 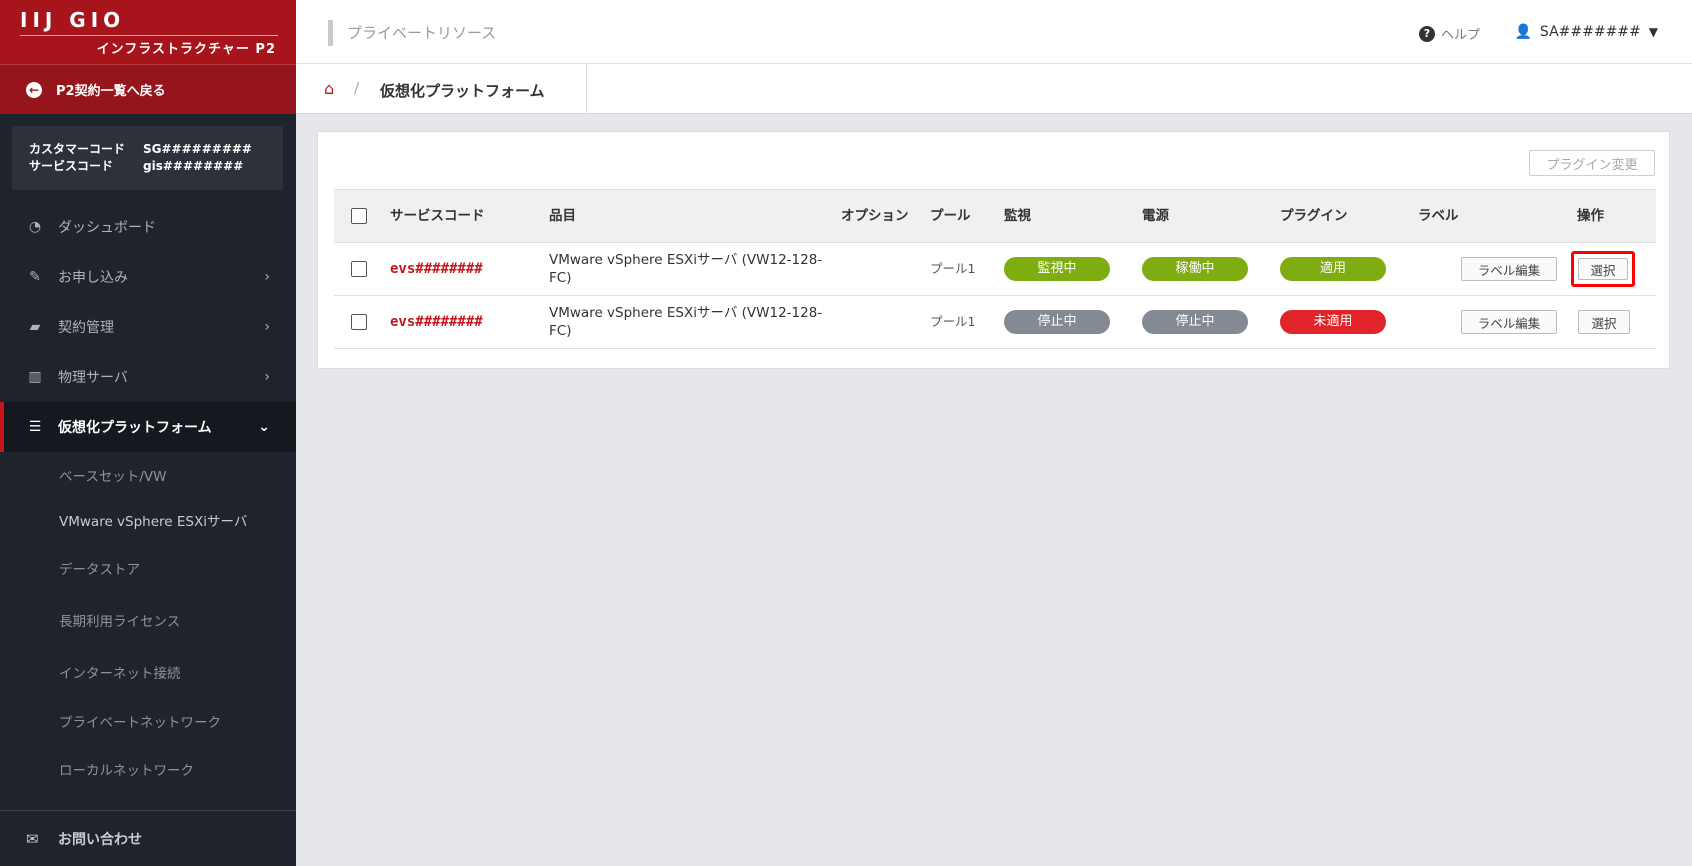 I want to click on sidebar-item-application: ✎ お申し込み ›, so click(x=148, y=277).